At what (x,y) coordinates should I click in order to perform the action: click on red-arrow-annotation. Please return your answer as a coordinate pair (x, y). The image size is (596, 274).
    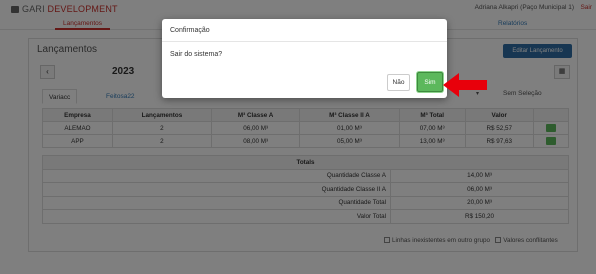
    Looking at the image, I should click on (465, 85).